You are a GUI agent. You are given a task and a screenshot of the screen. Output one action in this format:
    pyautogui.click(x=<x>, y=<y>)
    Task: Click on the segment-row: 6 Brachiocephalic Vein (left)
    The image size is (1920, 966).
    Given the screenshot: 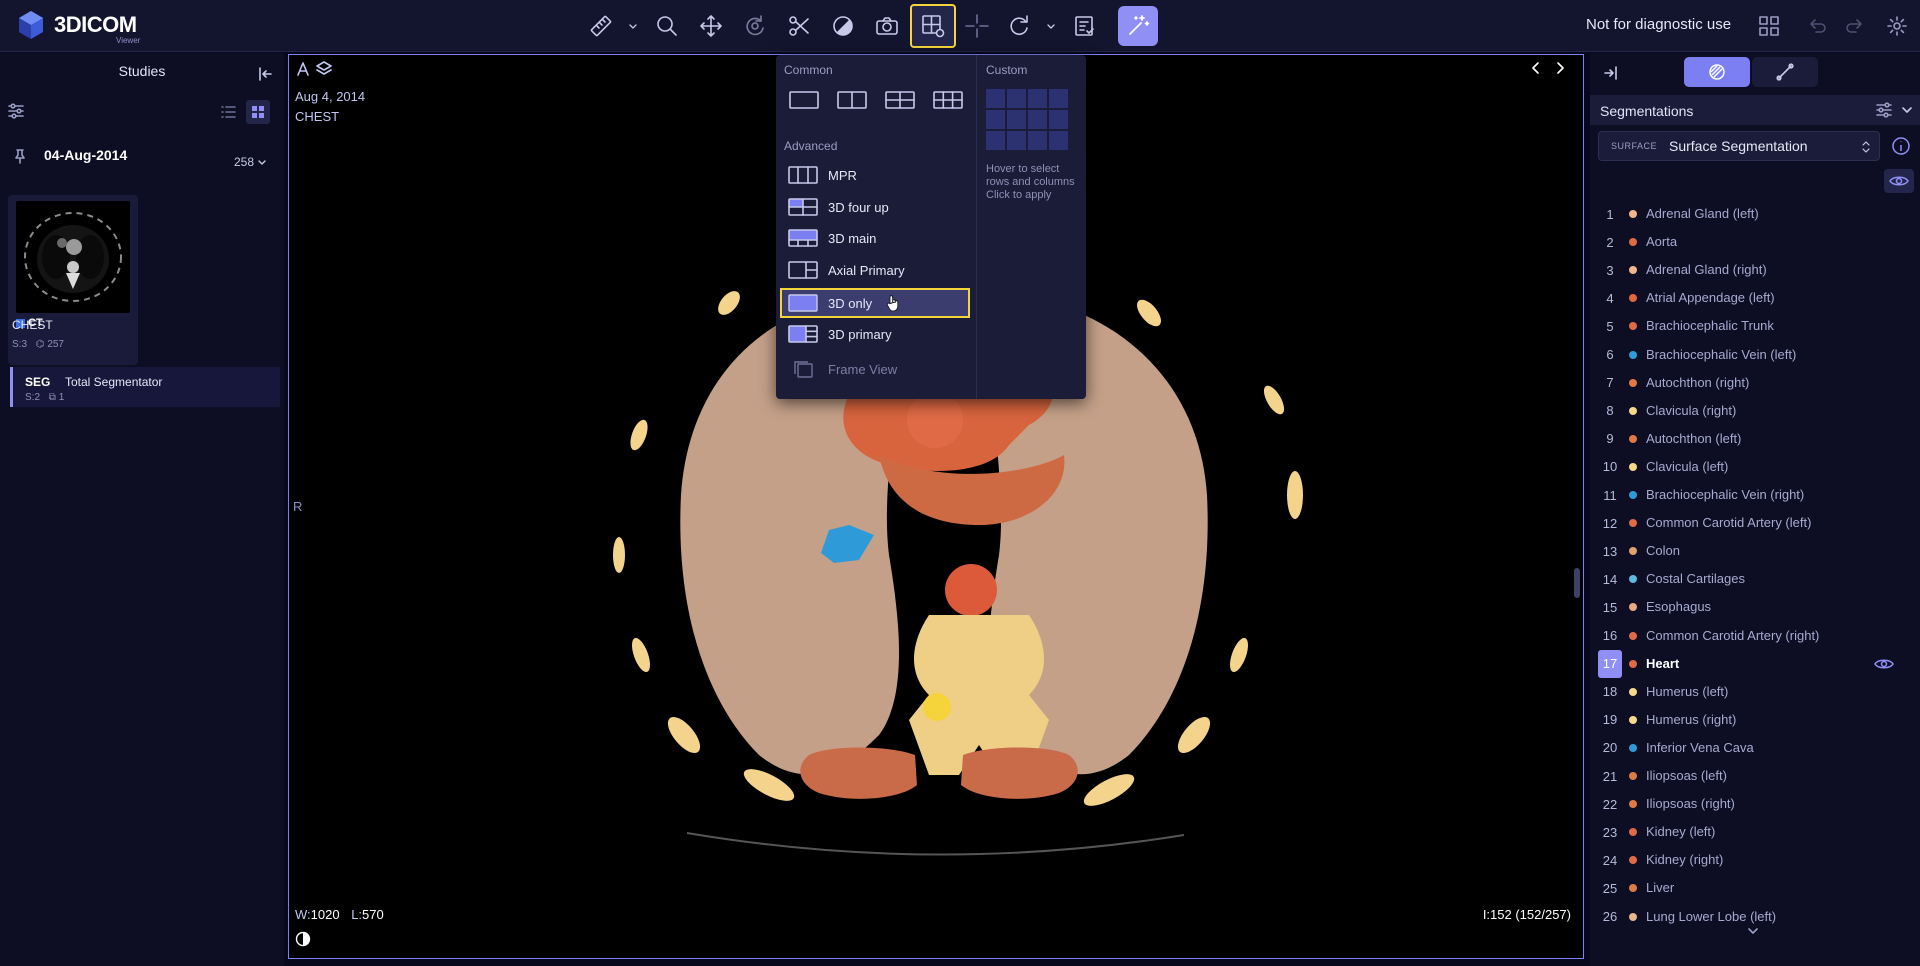 What is the action you would take?
    pyautogui.click(x=1755, y=355)
    